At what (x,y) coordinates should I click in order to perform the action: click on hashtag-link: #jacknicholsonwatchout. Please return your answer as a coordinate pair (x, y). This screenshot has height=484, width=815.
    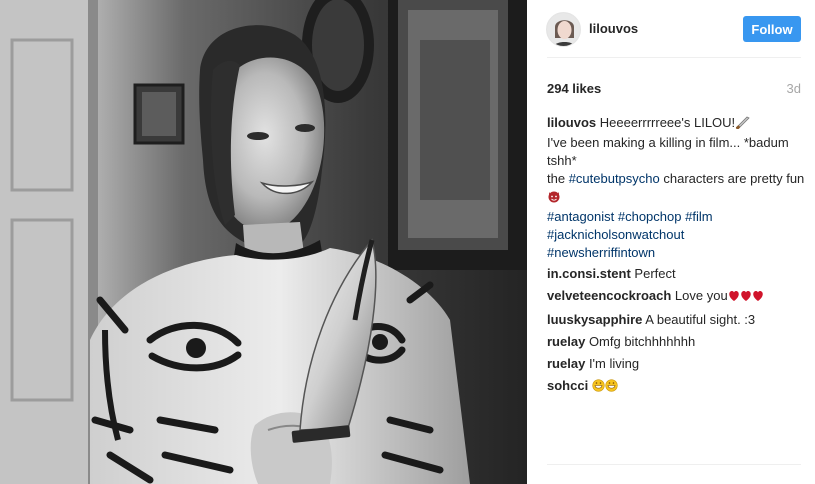
    Looking at the image, I should click on (615, 234).